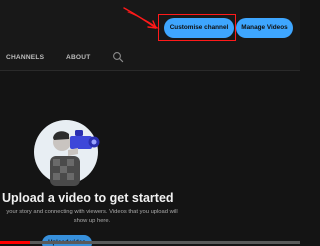 This screenshot has width=320, height=246. Describe the element at coordinates (264, 28) in the screenshot. I see `manage-videos-button: Manage Videos` at that location.